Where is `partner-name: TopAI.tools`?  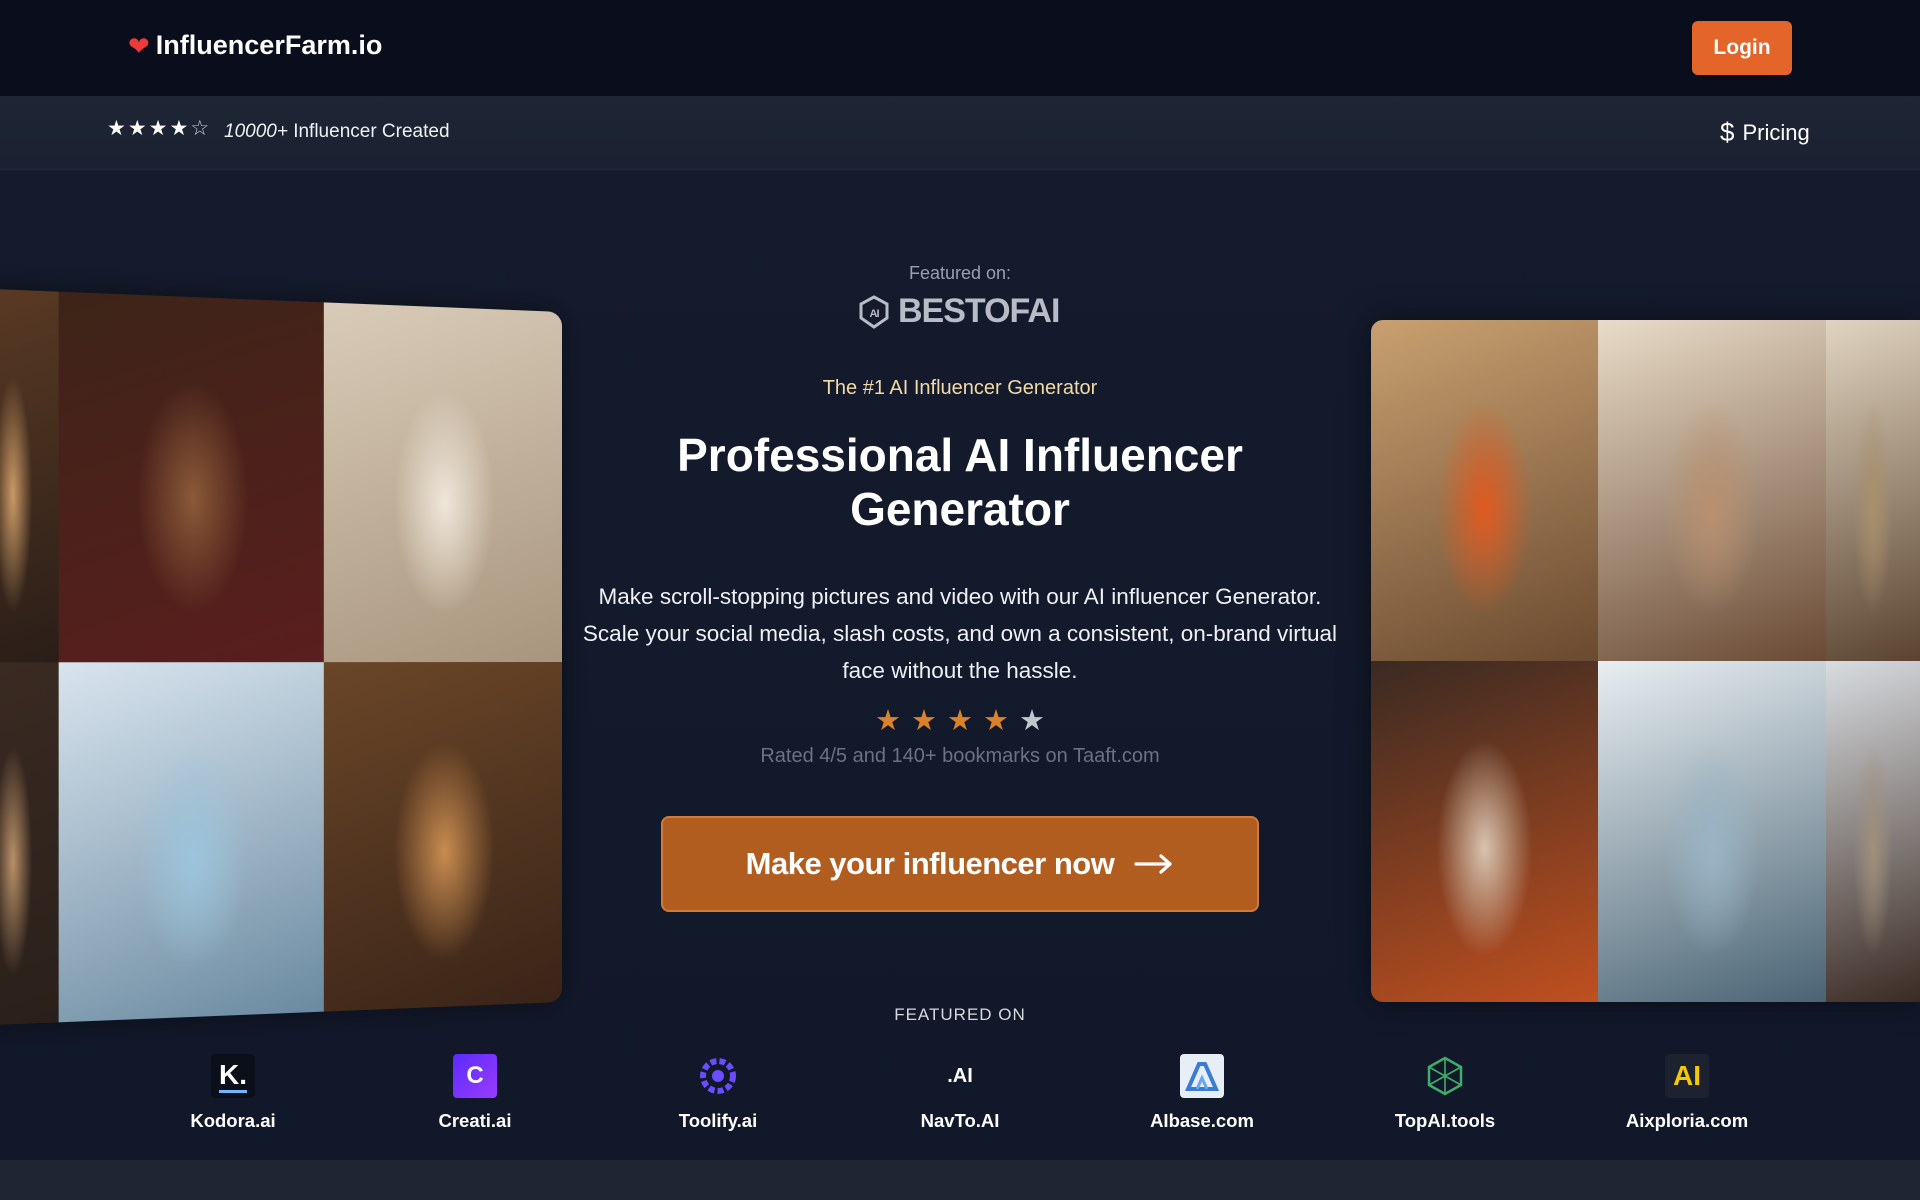
partner-name: TopAI.tools is located at coordinates (1445, 1121).